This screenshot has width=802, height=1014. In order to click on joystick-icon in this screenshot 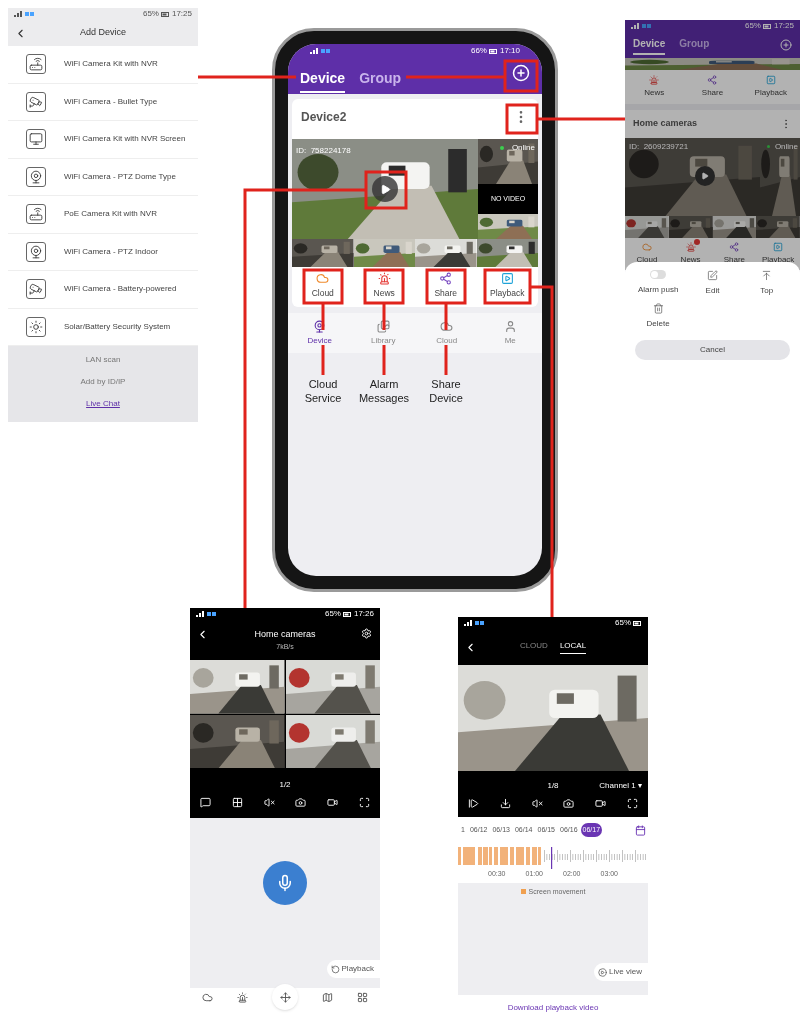, I will do `click(285, 997)`.